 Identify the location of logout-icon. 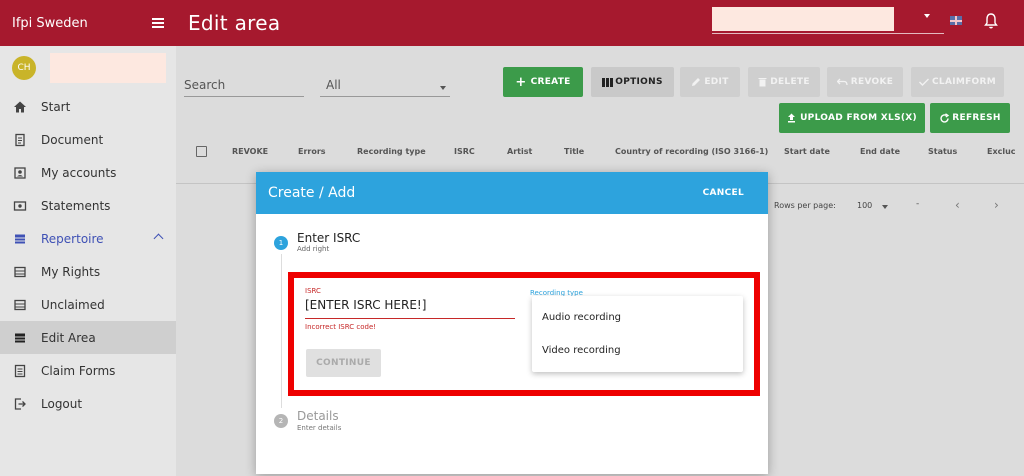
(20, 403).